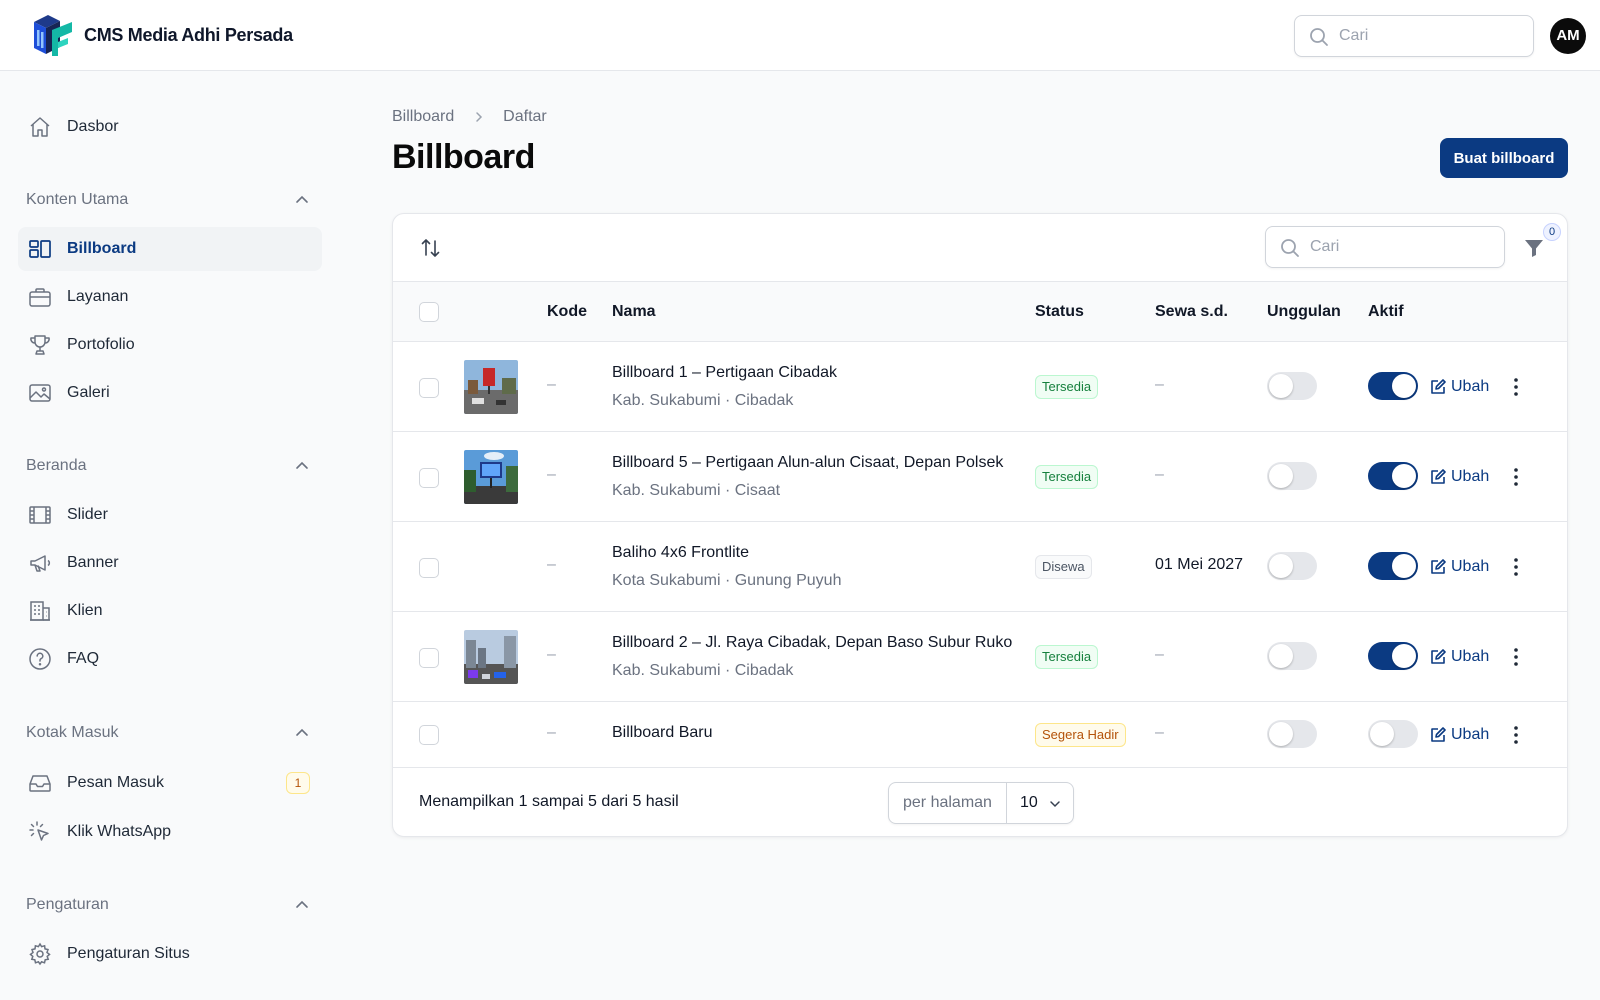 This screenshot has height=1000, width=1600. Describe the element at coordinates (170, 515) in the screenshot. I see `sidebar-item-slider: Slider` at that location.